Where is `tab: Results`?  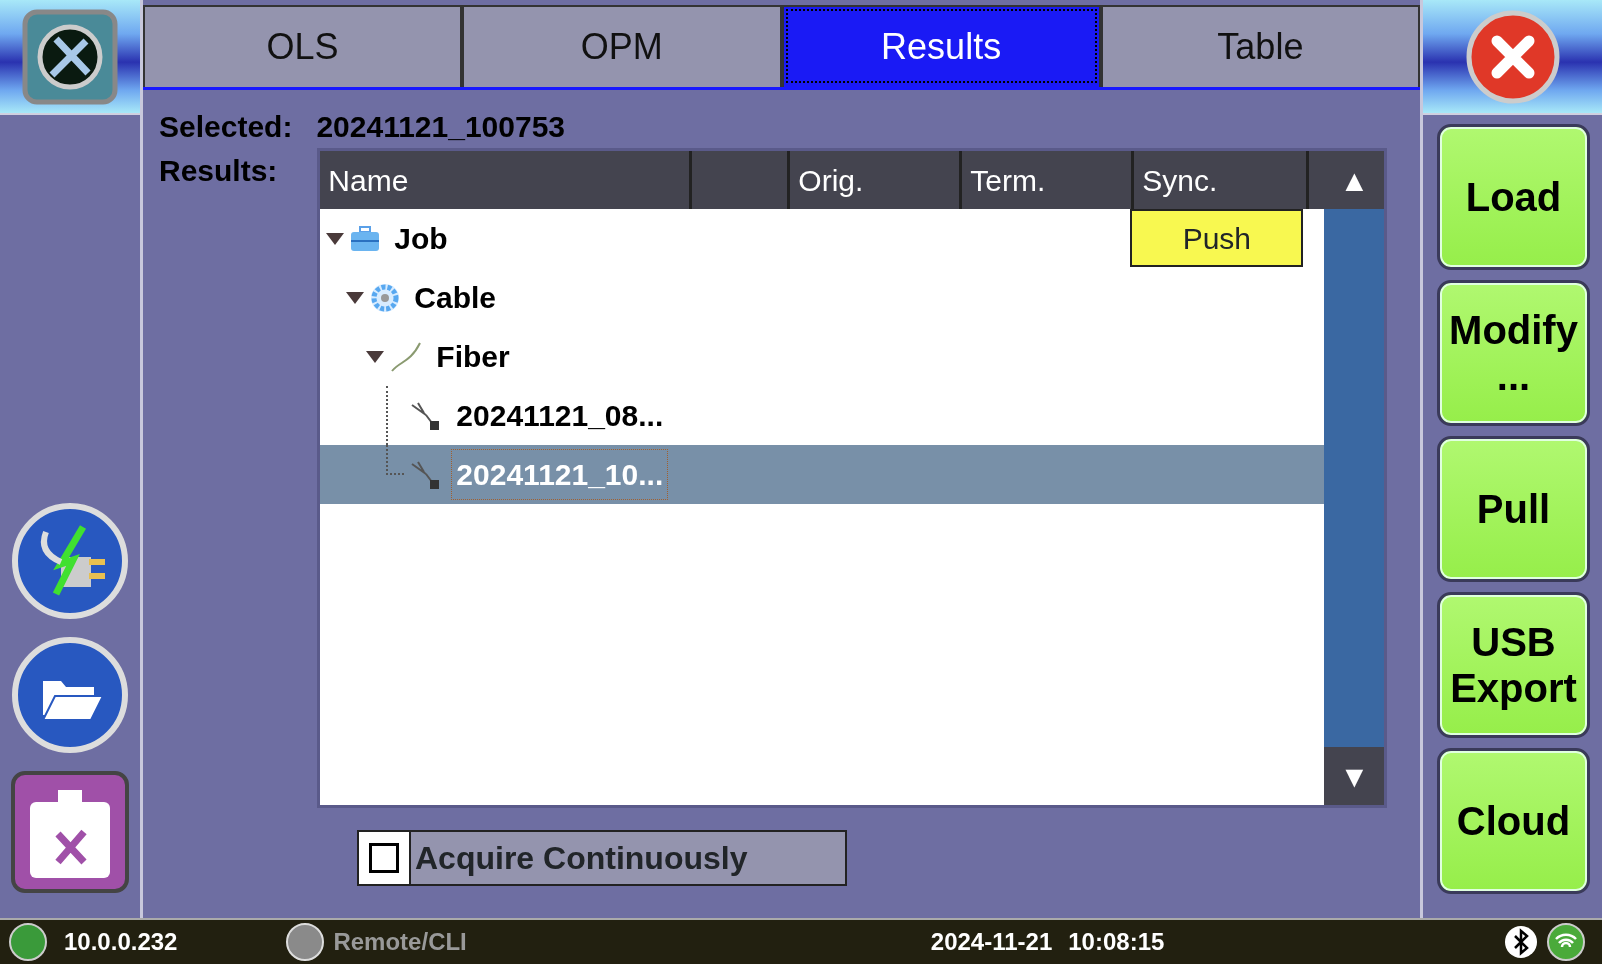 tab: Results is located at coordinates (941, 46).